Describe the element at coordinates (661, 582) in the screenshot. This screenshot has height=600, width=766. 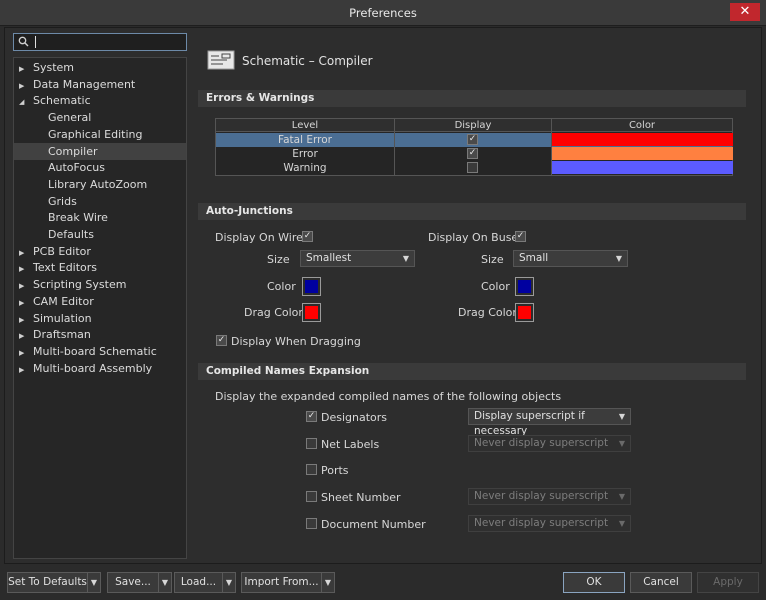
I see `cancel-button: Cancel` at that location.